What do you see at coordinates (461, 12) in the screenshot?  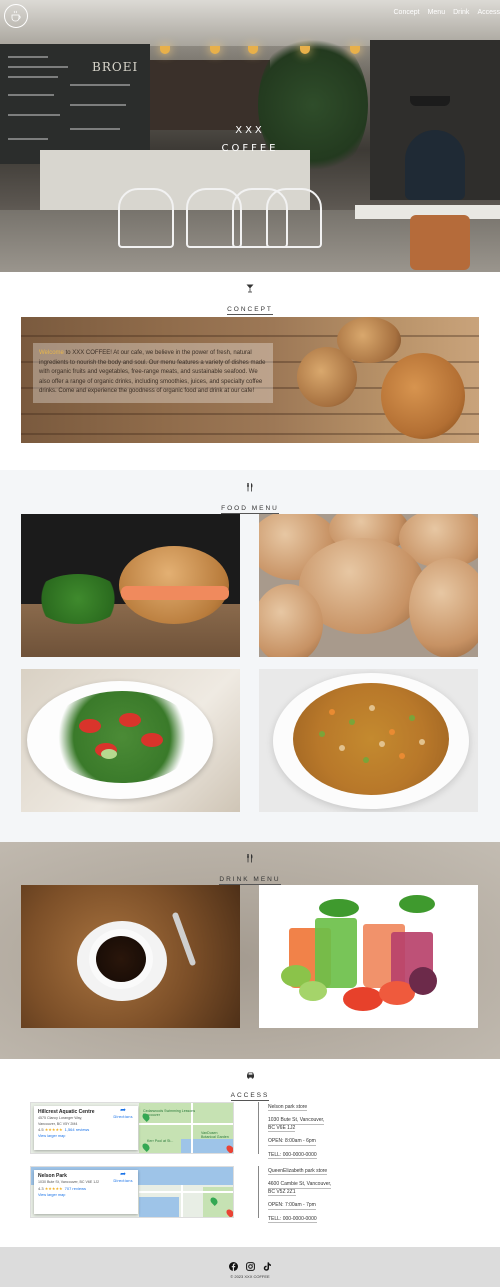 I see `nav-drink: Drink` at bounding box center [461, 12].